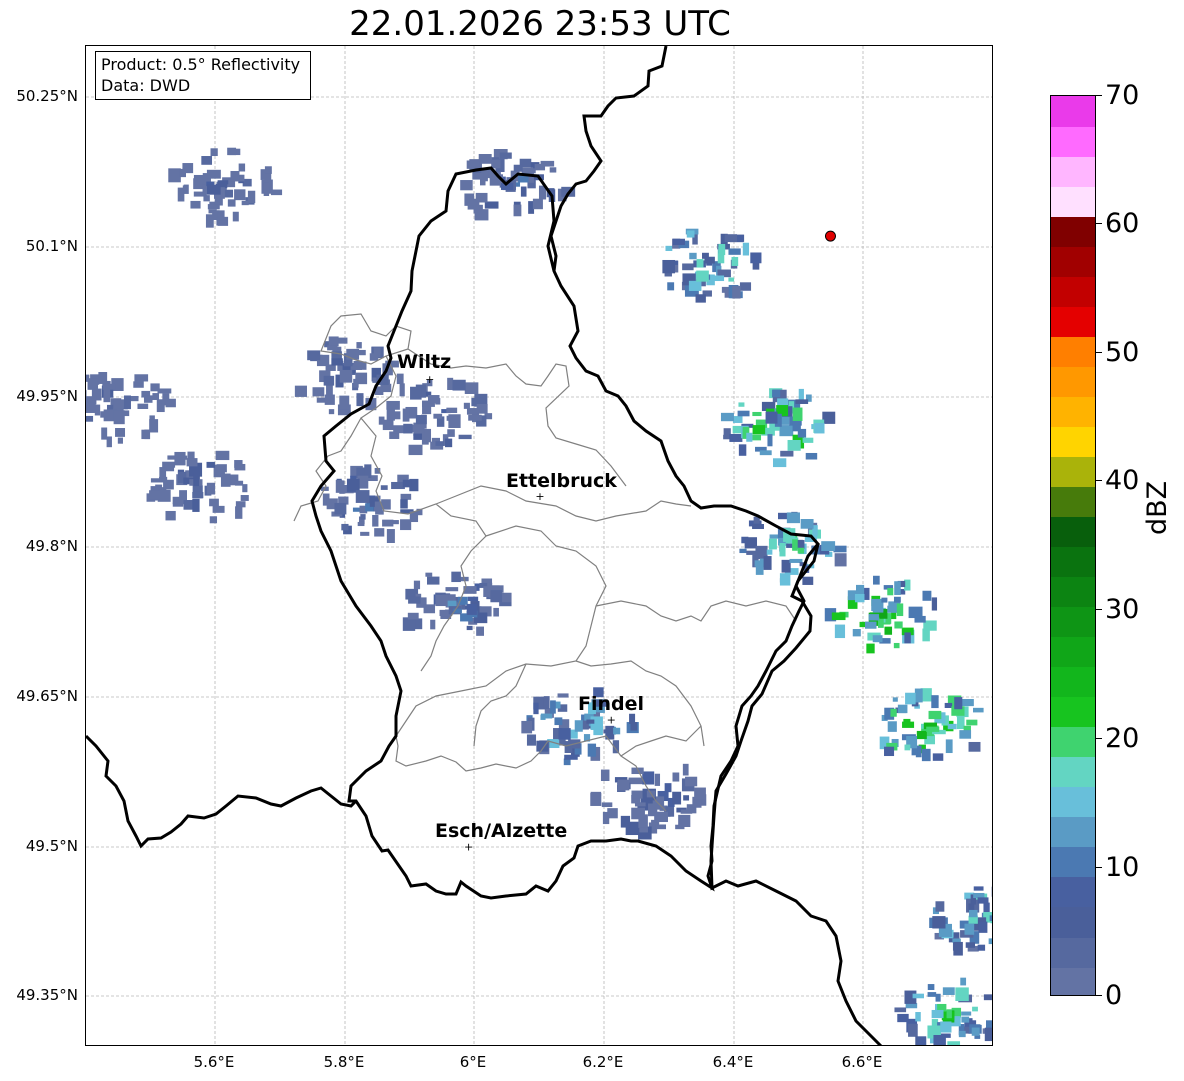  What do you see at coordinates (1122, 867) in the screenshot?
I see `colorbar-label-10: 10` at bounding box center [1122, 867].